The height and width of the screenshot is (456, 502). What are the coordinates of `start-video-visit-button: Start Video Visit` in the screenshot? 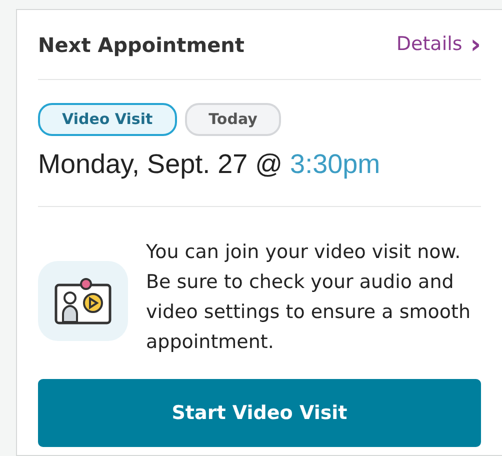 It's located at (259, 413).